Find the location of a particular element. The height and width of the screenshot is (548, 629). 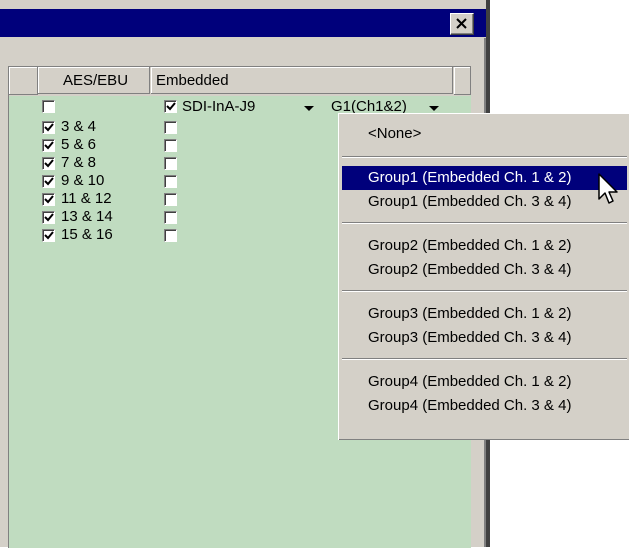

aes-pair-label: 7 & 8 is located at coordinates (79, 162).